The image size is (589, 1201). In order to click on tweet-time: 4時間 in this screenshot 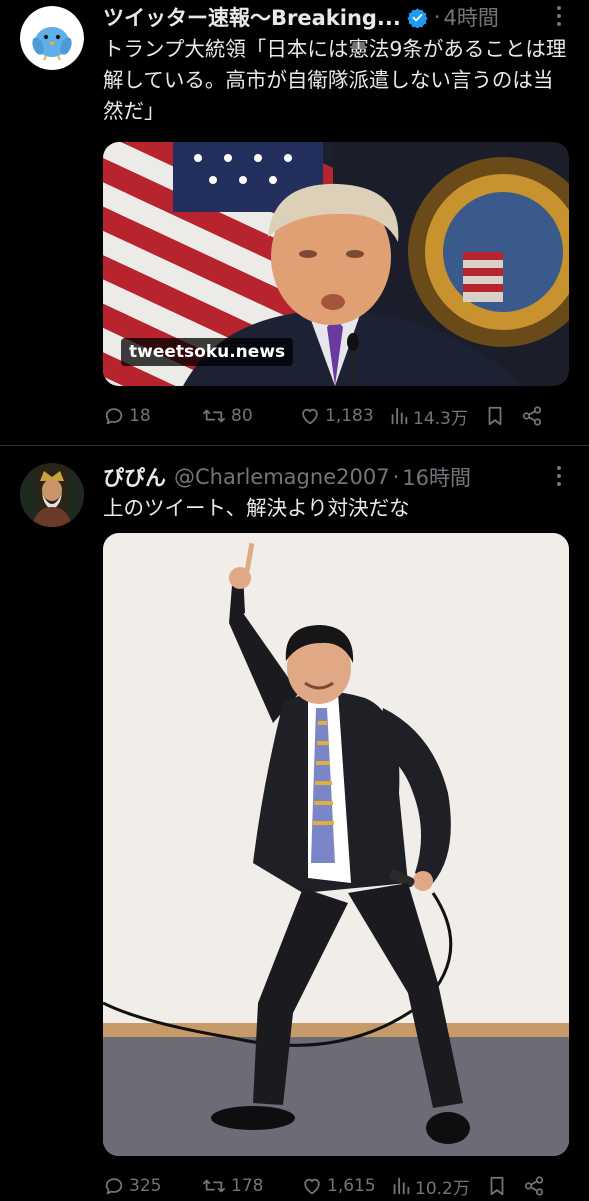, I will do `click(471, 17)`.